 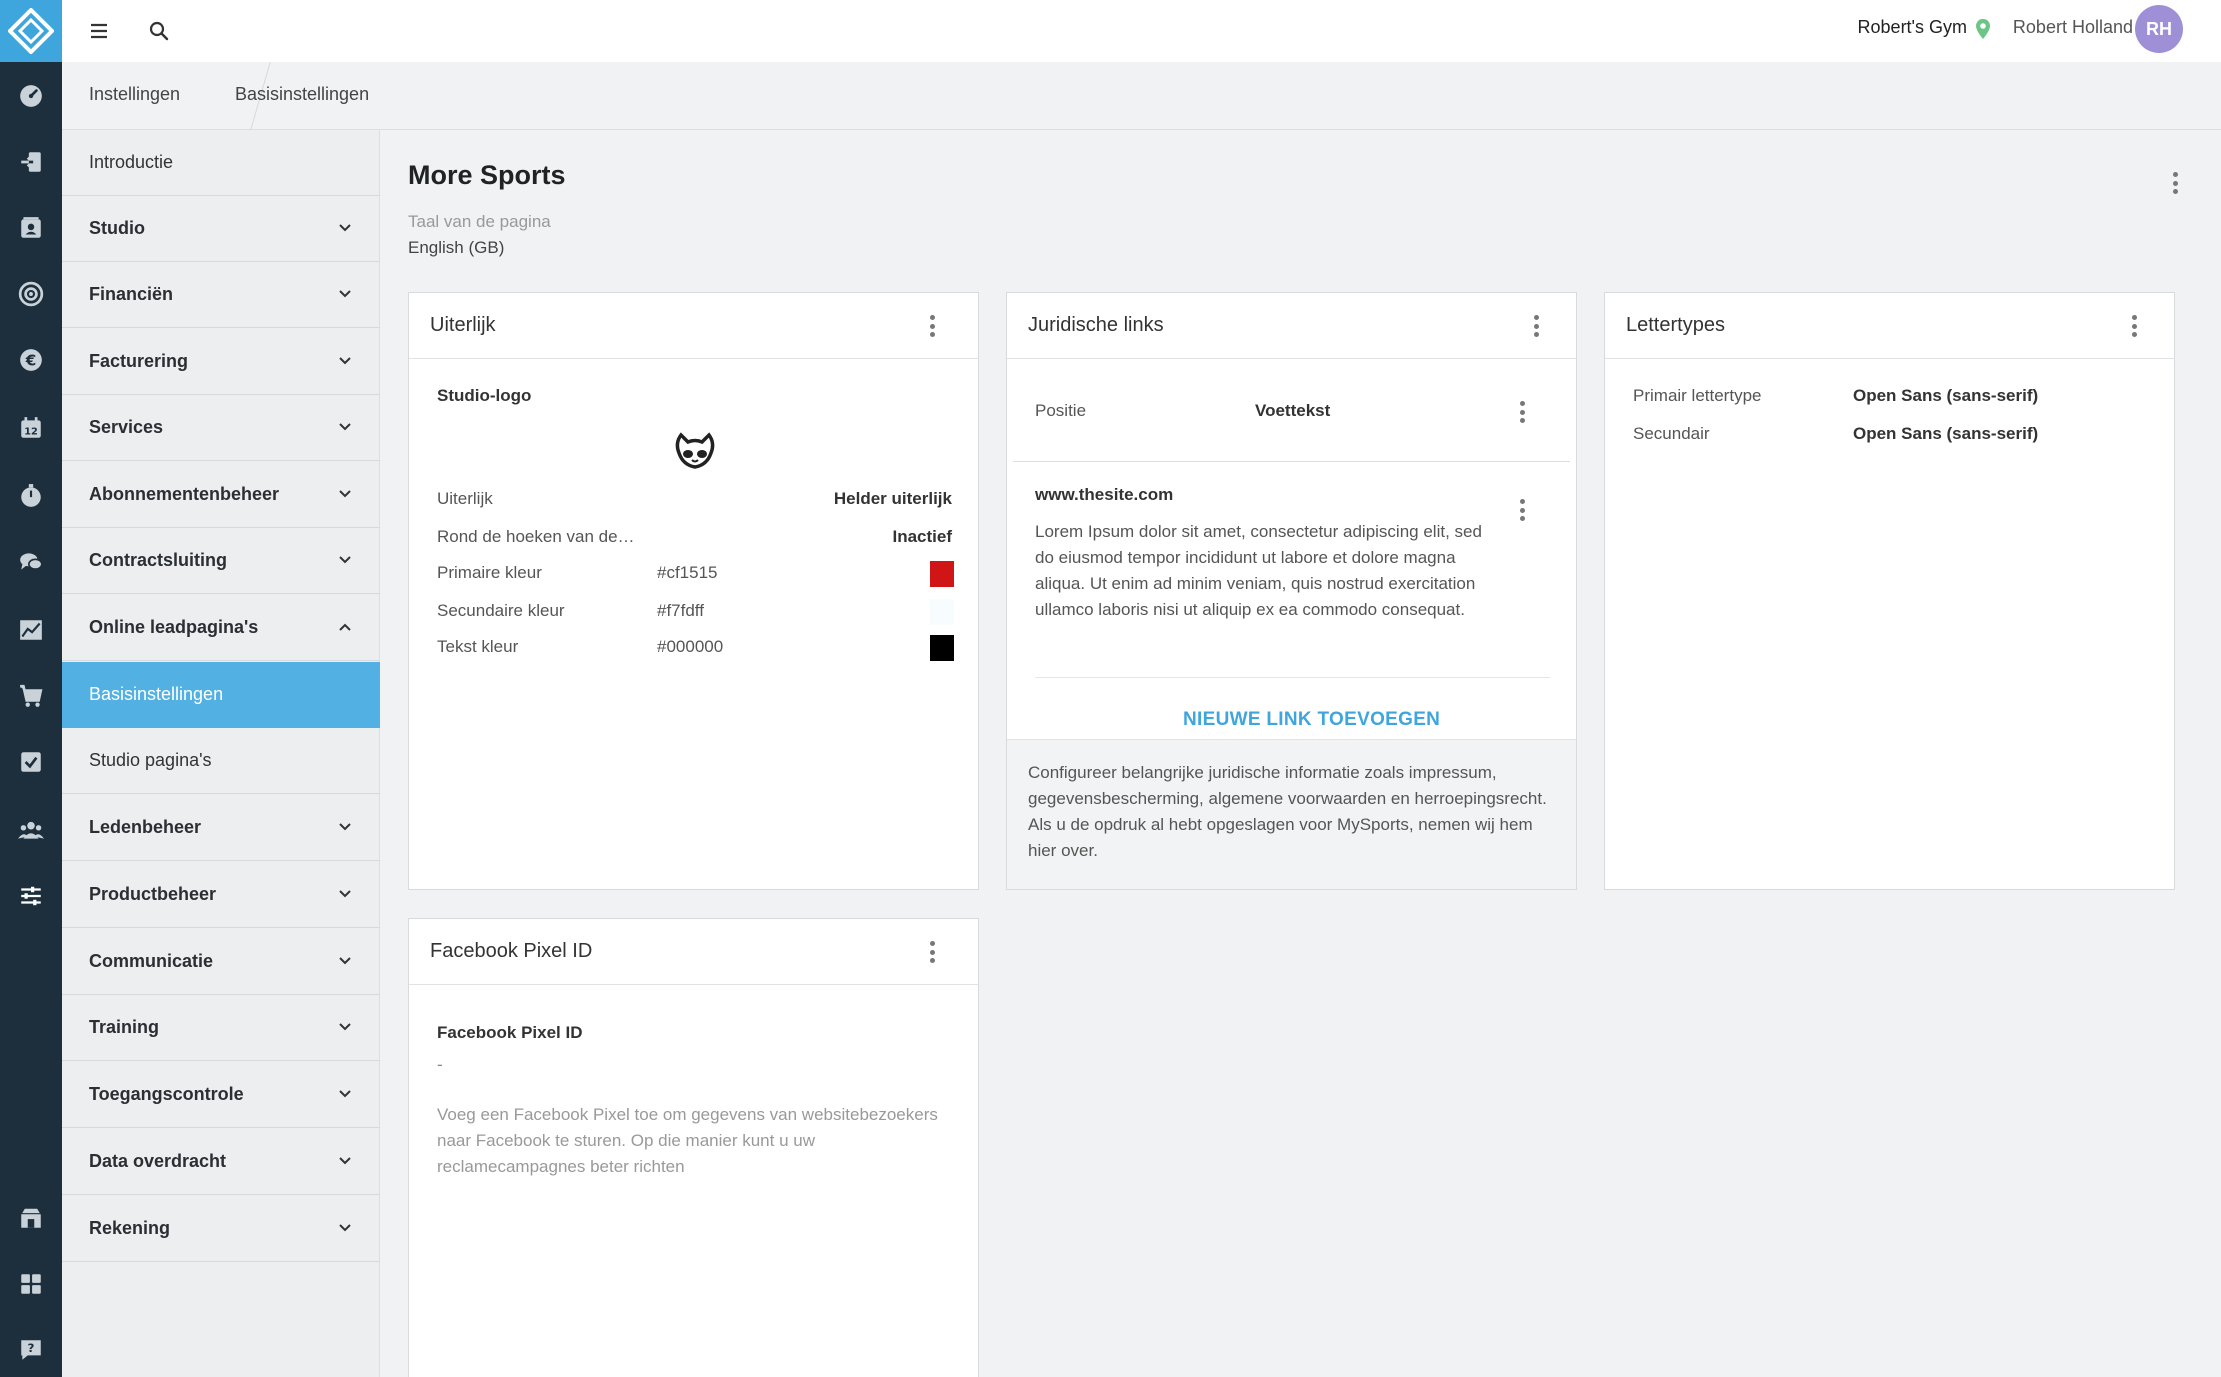 I want to click on members-icon, so click(x=31, y=830).